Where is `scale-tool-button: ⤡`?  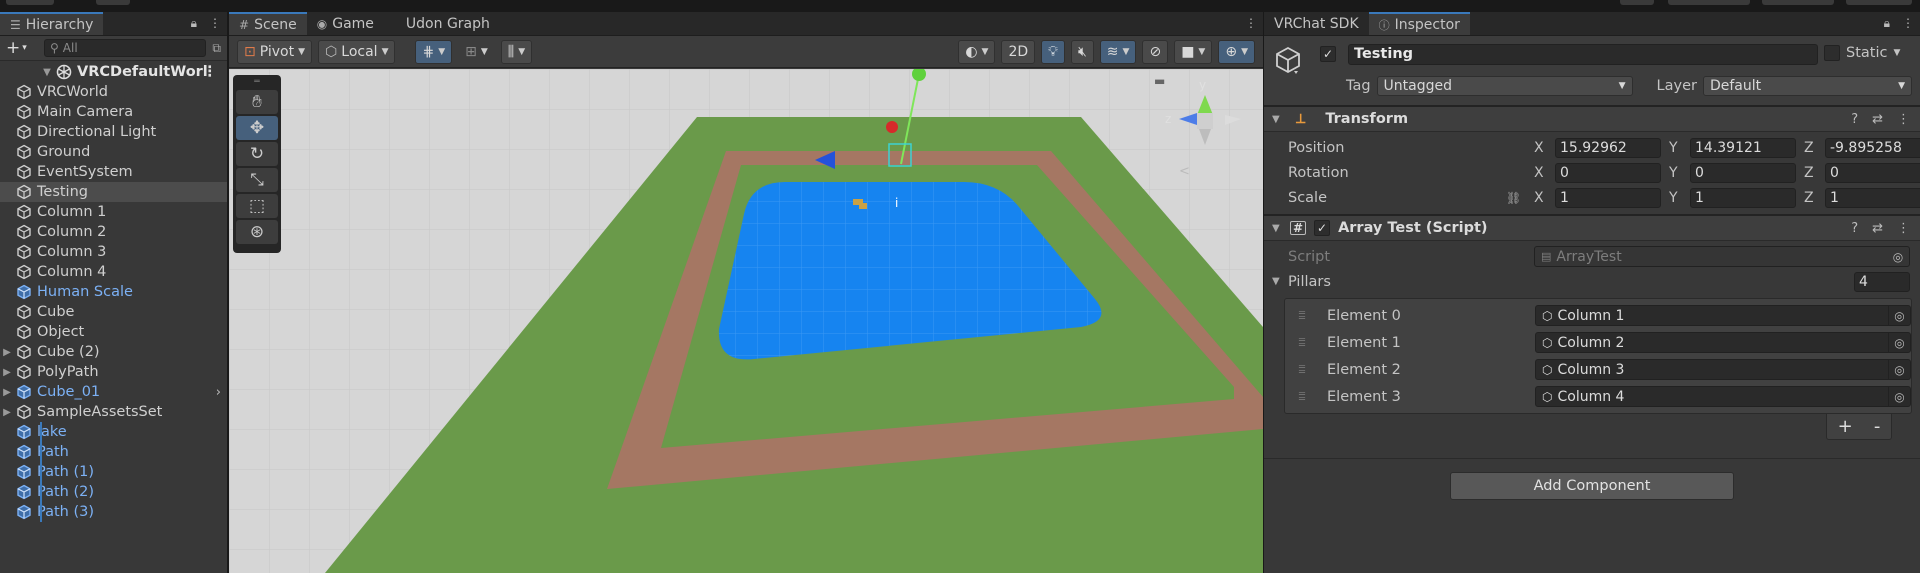 scale-tool-button: ⤡ is located at coordinates (257, 180).